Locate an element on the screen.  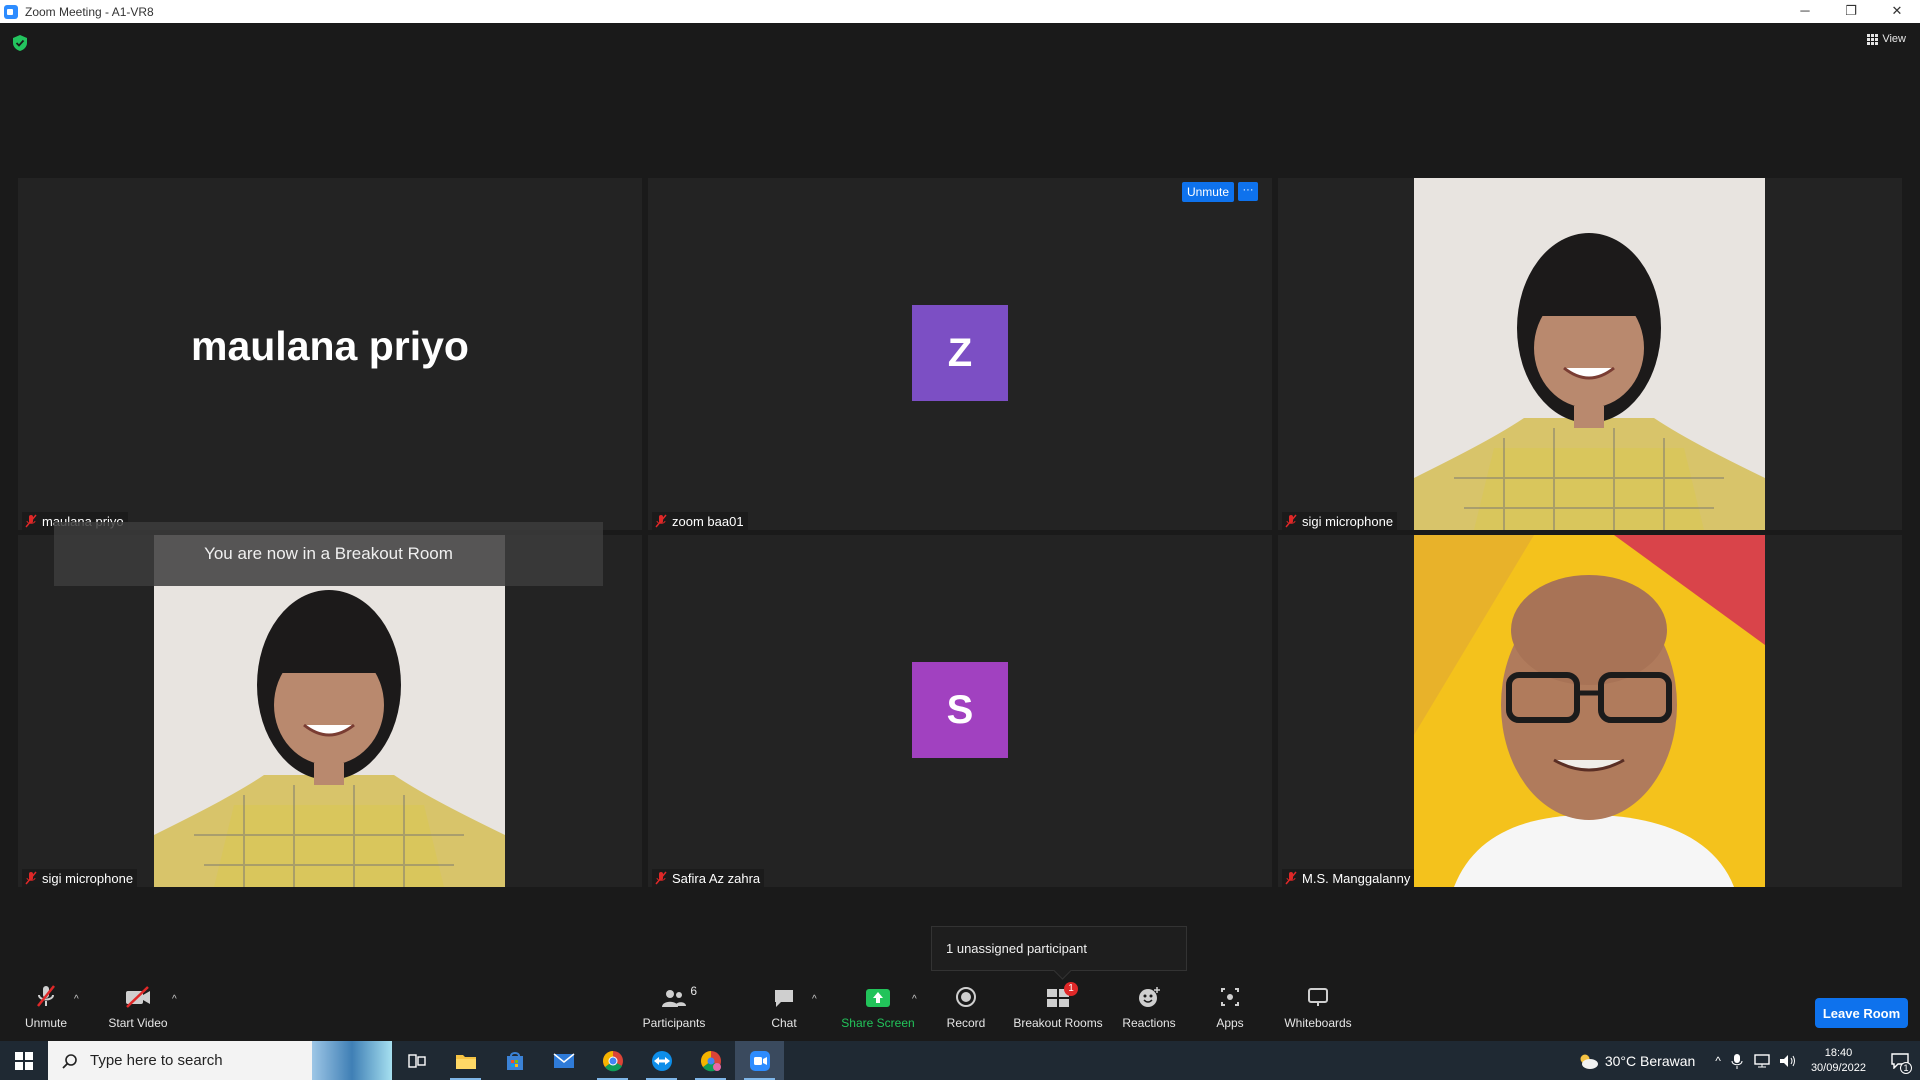
participant-name-tag: M.S. Manggalanny is located at coordinates (1348, 878).